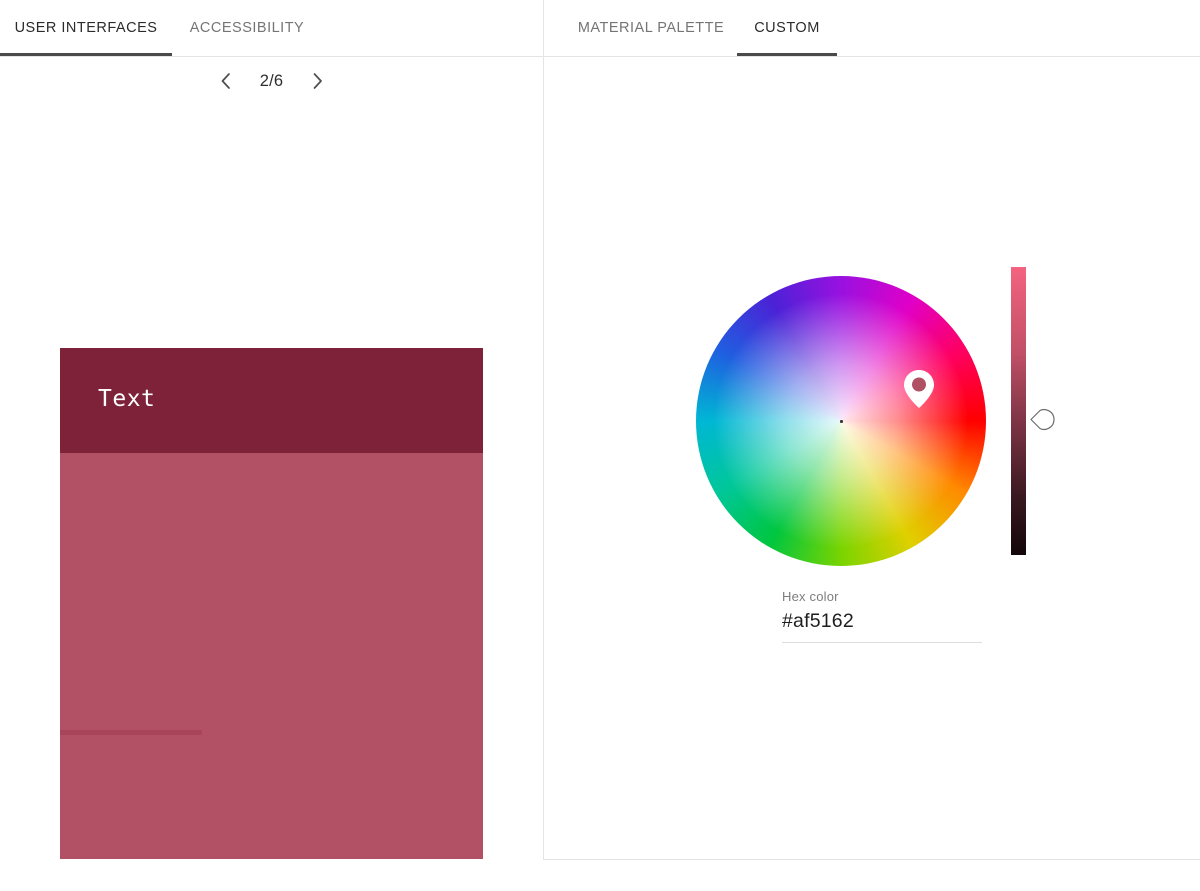 The image size is (1200, 891). I want to click on left-tabbar: USER INTERFACES ACCESSIBILITY, so click(271, 28).